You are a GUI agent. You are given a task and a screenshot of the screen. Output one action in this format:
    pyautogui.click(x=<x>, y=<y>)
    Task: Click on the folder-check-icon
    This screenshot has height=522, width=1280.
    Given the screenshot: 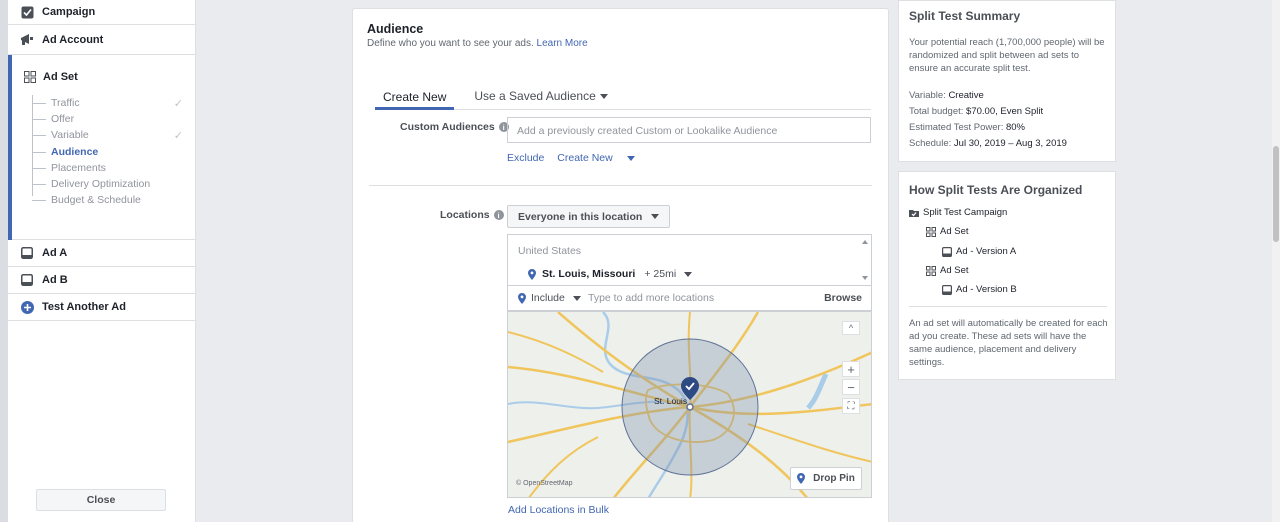 What is the action you would take?
    pyautogui.click(x=914, y=213)
    